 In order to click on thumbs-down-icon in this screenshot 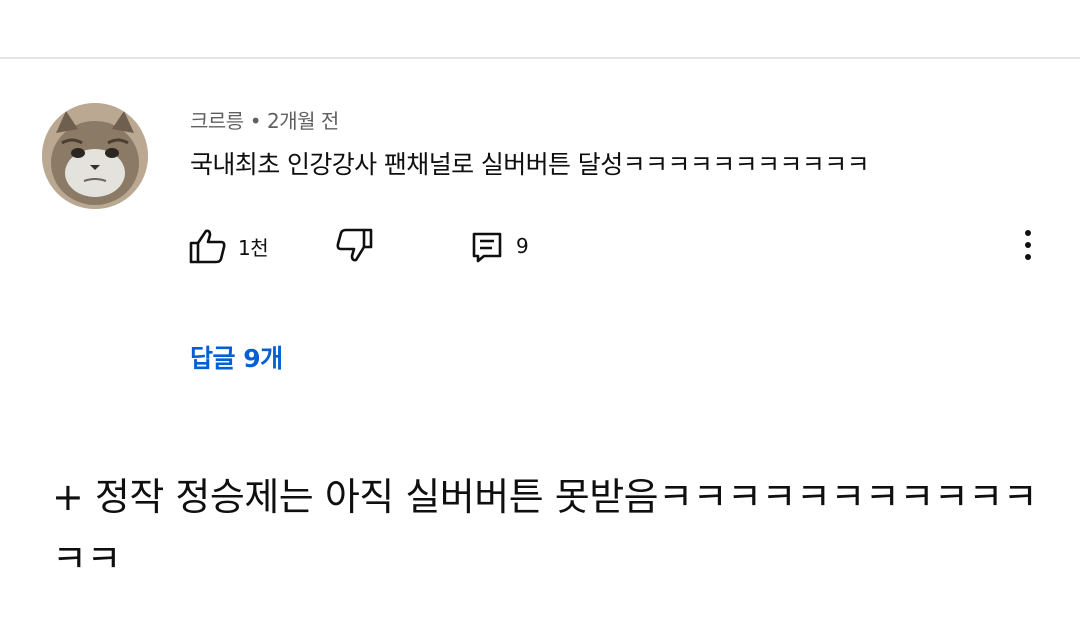, I will do `click(354, 246)`.